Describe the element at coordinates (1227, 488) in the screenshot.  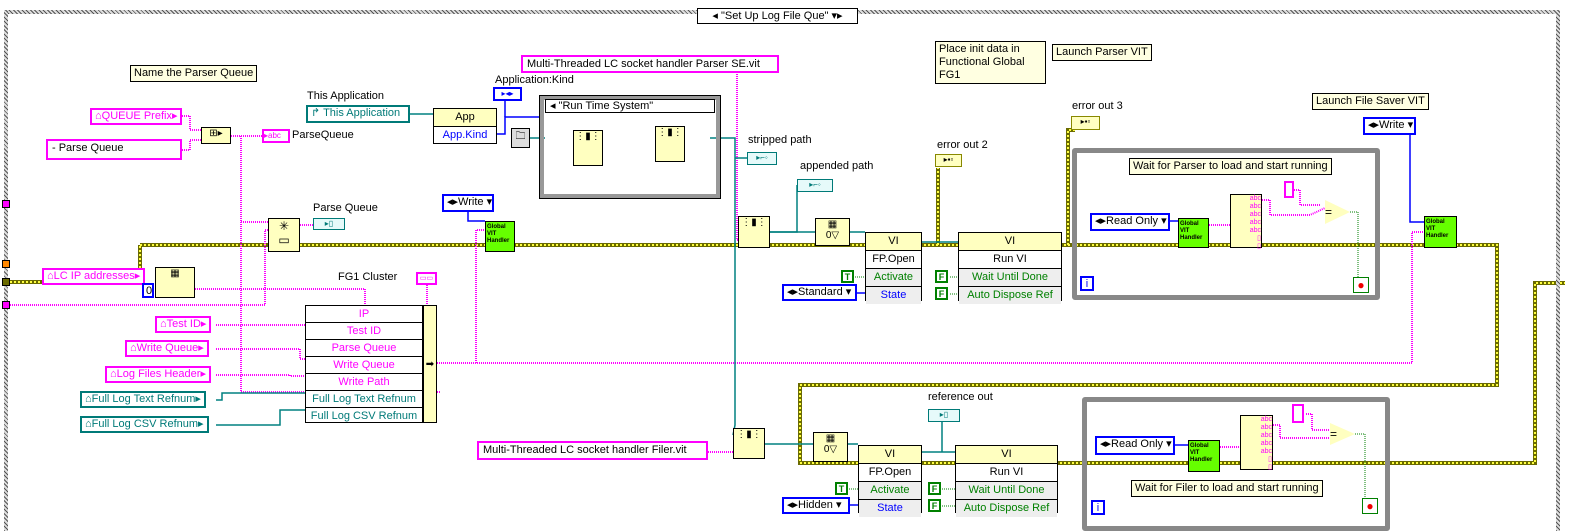
I see `comment-wait-filer: Wait for Filer to load and start running` at that location.